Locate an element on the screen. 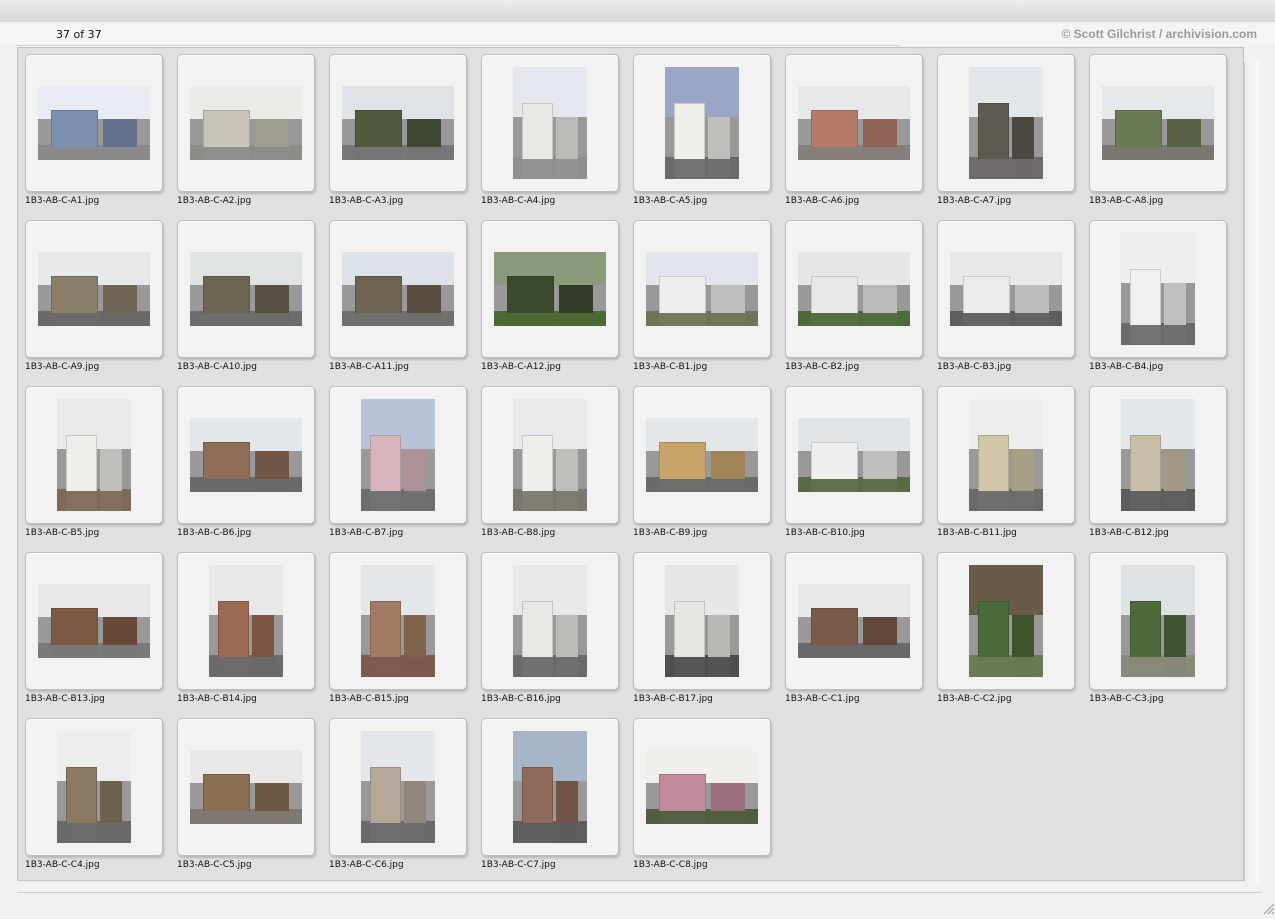 Image resolution: width=1275 pixels, height=919 pixels. thumbnail-item: 1B3-AB-C-B5.jpg is located at coordinates (94, 463).